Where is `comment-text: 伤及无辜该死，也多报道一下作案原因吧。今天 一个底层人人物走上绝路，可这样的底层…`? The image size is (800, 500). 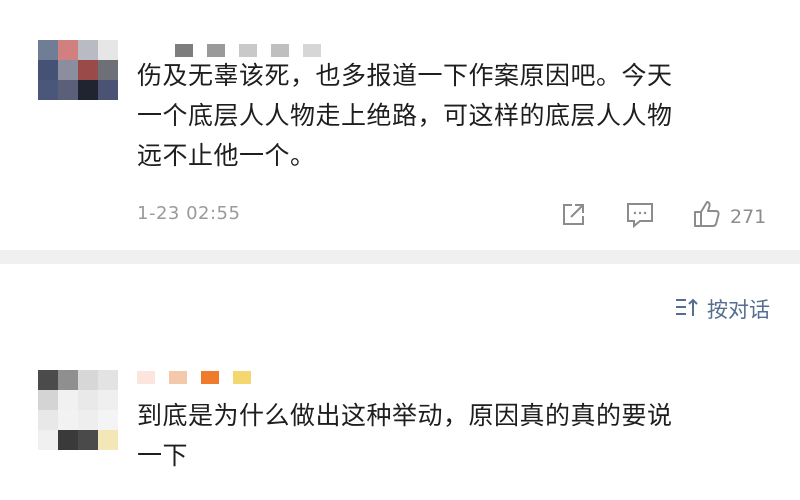
comment-text: 伤及无辜该死，也多报道一下作案原因吧。今天 一个底层人人物走上绝路，可这样的底层… is located at coordinates (405, 115).